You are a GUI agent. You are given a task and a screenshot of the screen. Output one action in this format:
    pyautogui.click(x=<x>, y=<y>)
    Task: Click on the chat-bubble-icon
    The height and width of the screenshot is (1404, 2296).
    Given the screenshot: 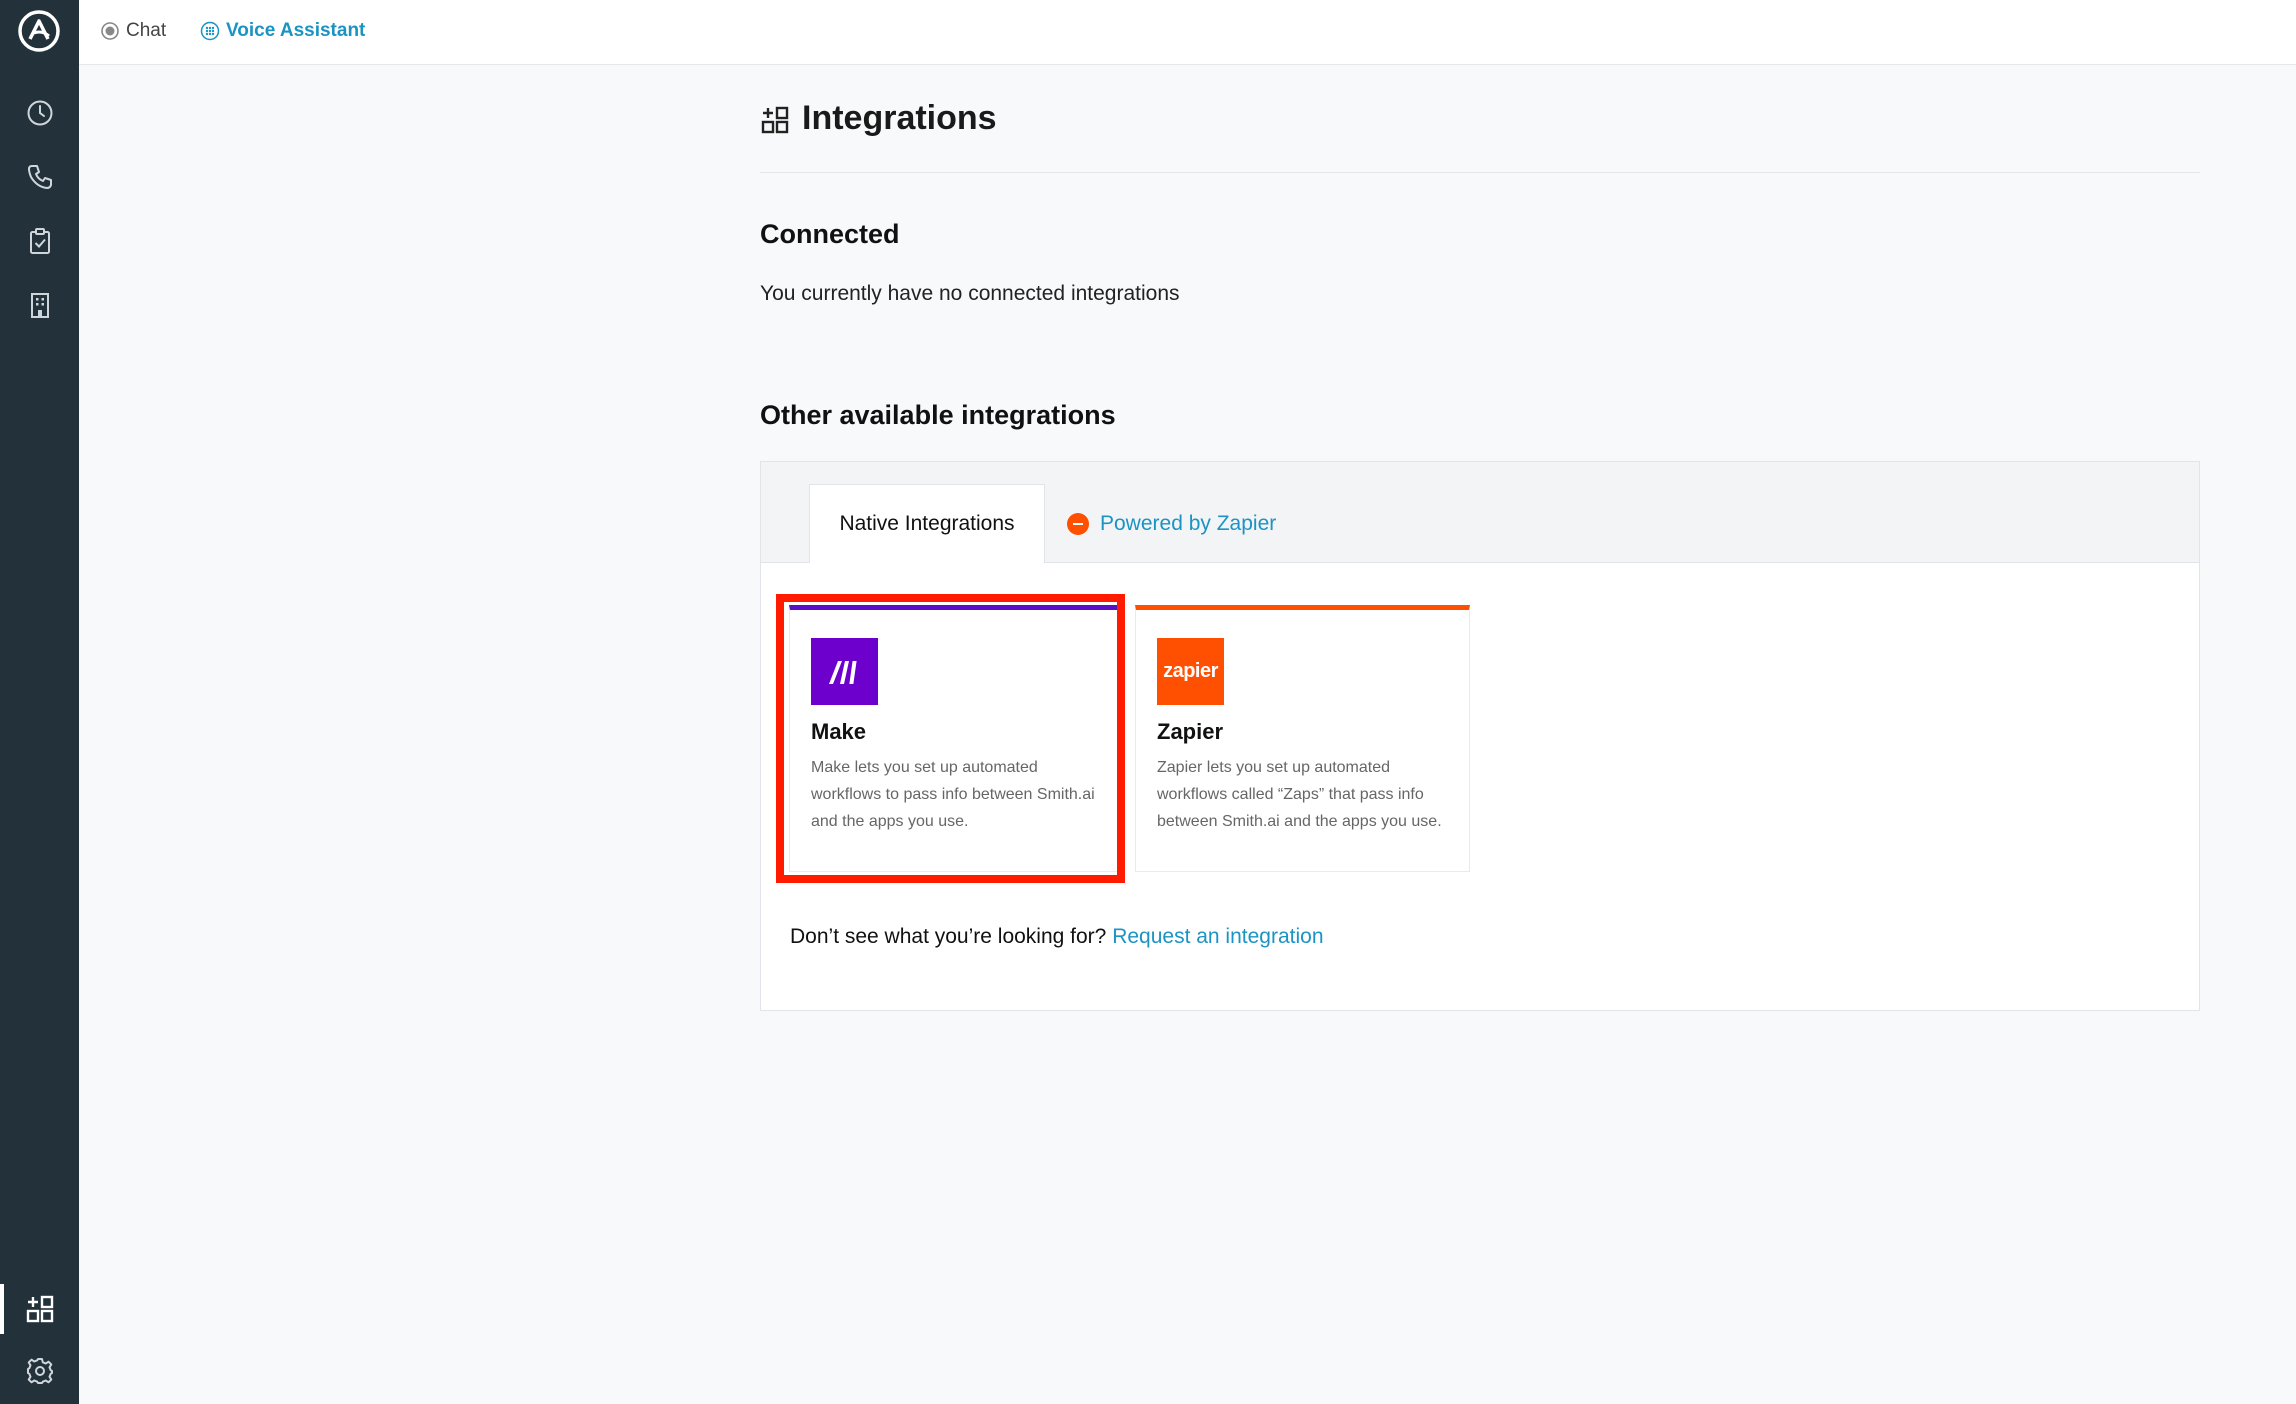 What is the action you would take?
    pyautogui.click(x=110, y=31)
    